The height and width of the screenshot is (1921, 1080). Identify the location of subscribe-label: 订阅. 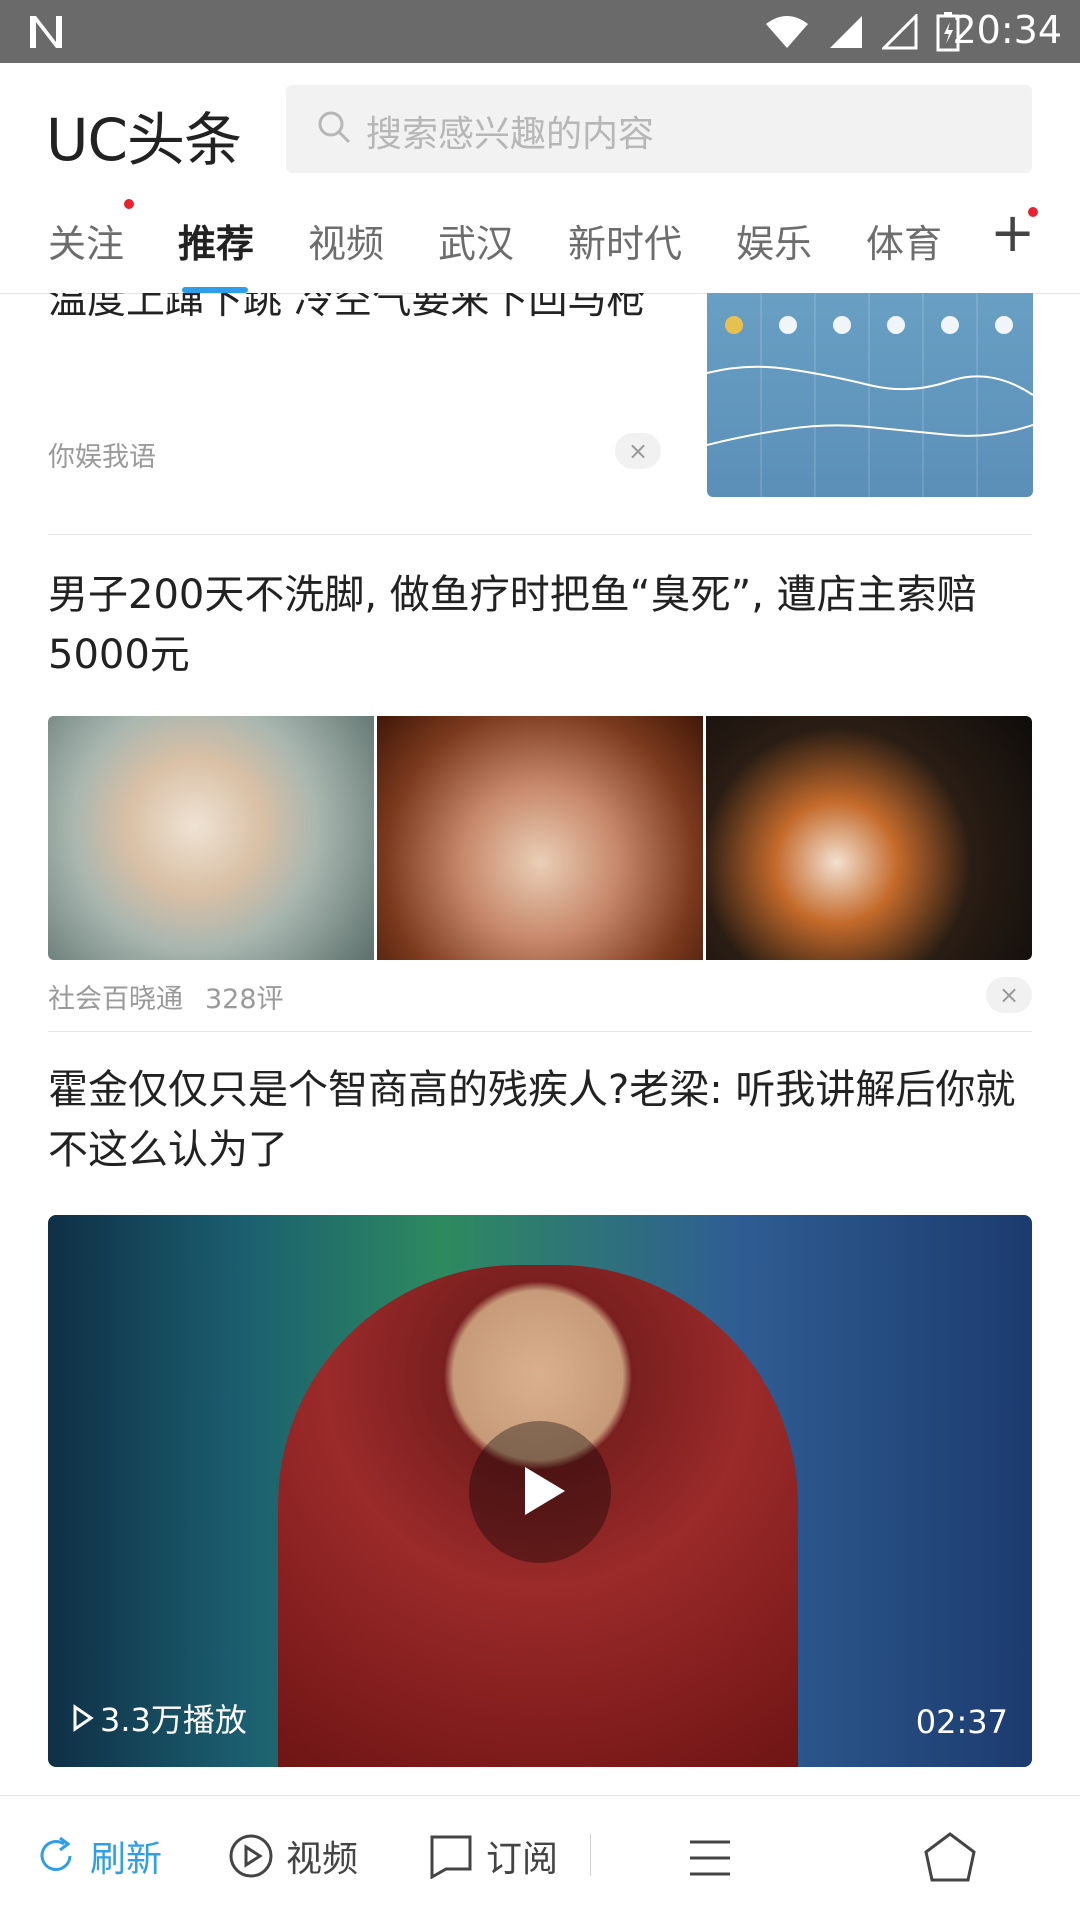
(522, 1859).